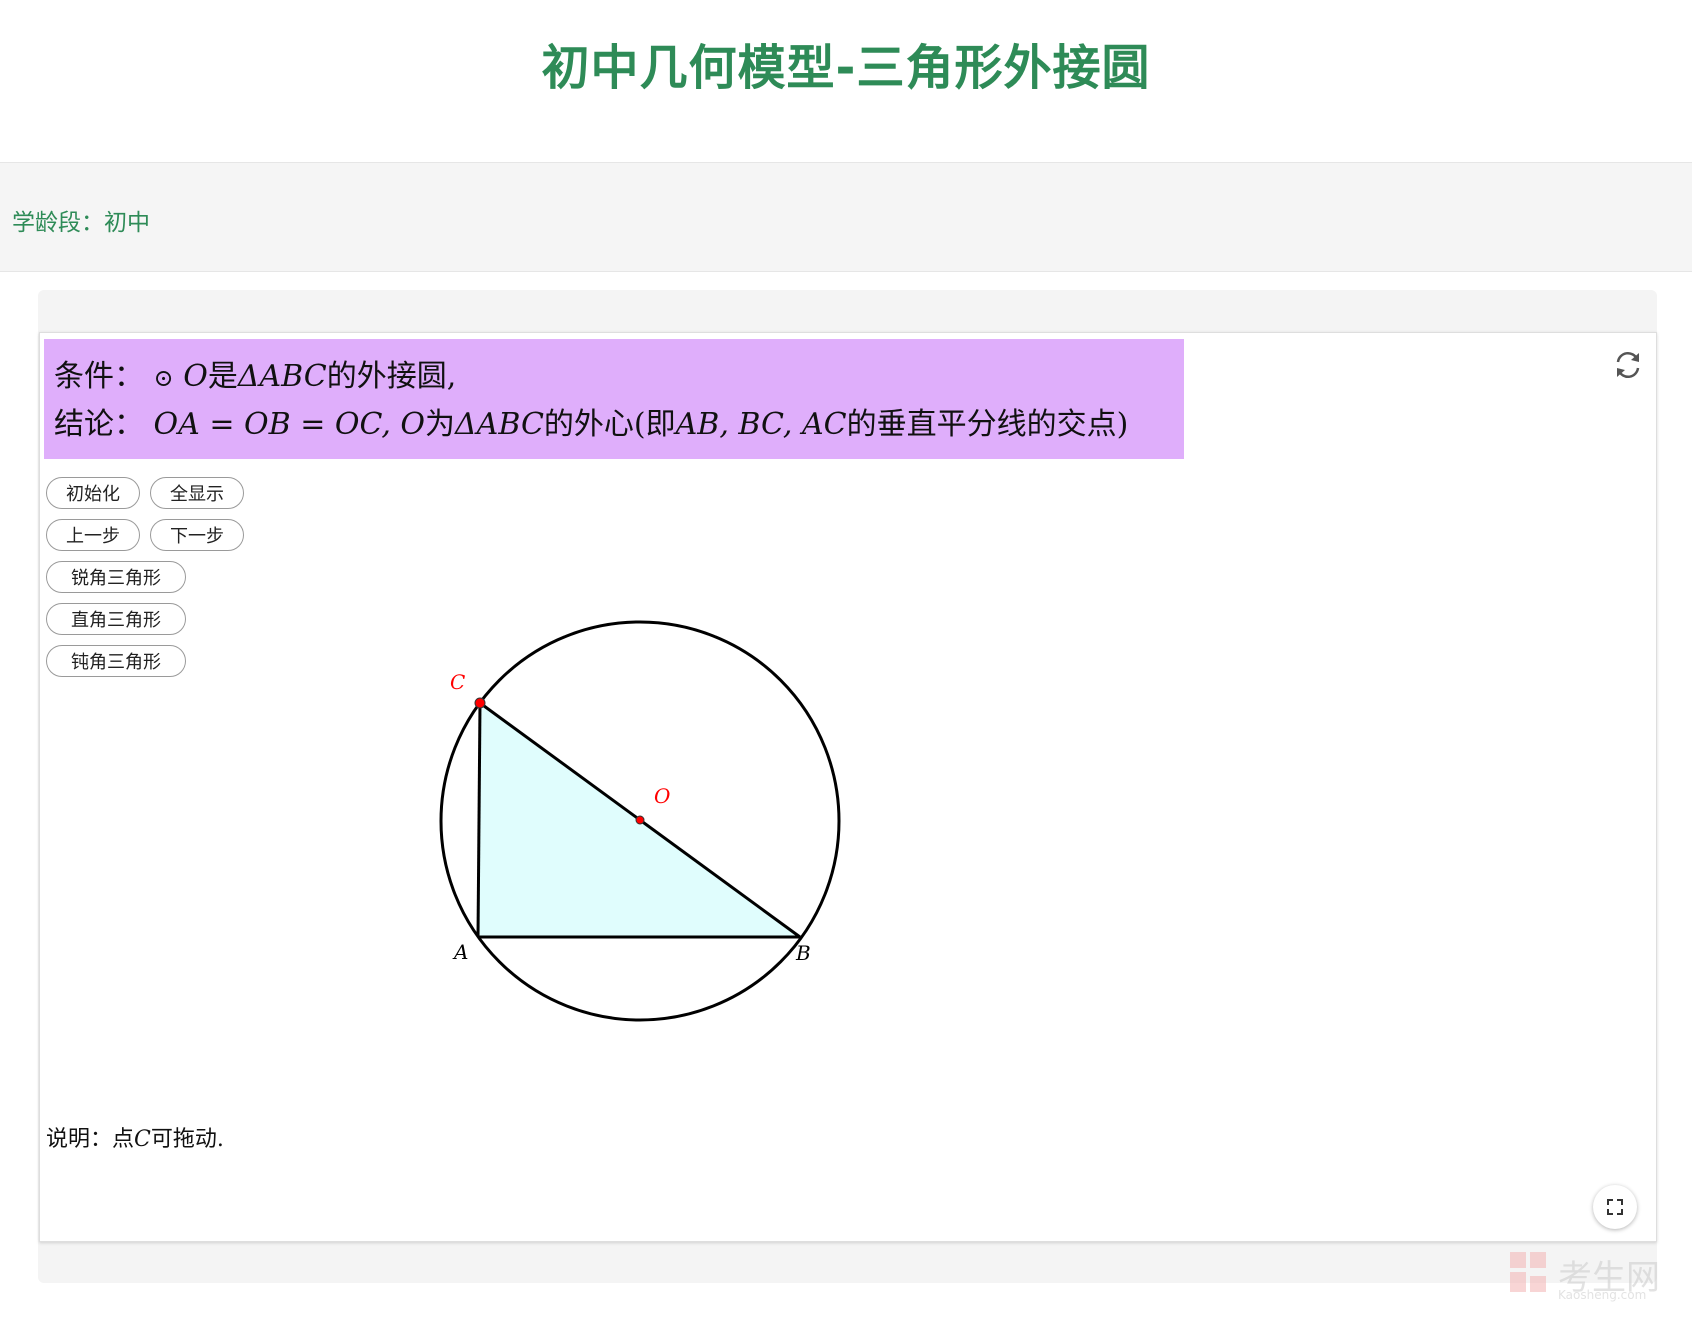 This screenshot has height=1319, width=1692. What do you see at coordinates (479, 820) in the screenshot?
I see `side-ac` at bounding box center [479, 820].